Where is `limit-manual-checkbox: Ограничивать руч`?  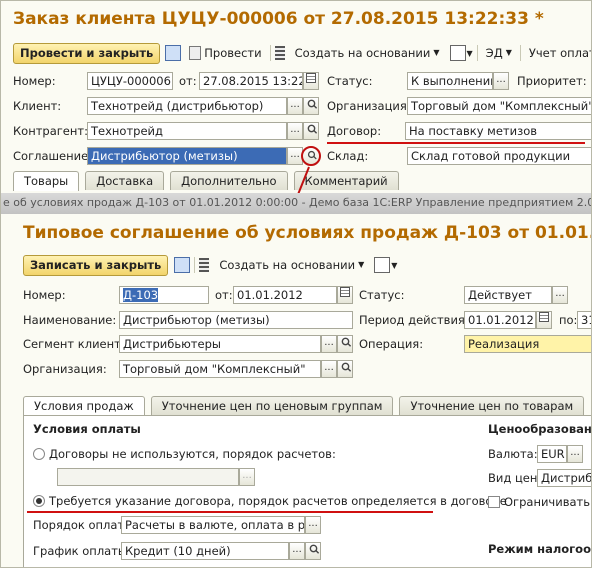 limit-manual-checkbox: Ограничивать руч is located at coordinates (539, 502).